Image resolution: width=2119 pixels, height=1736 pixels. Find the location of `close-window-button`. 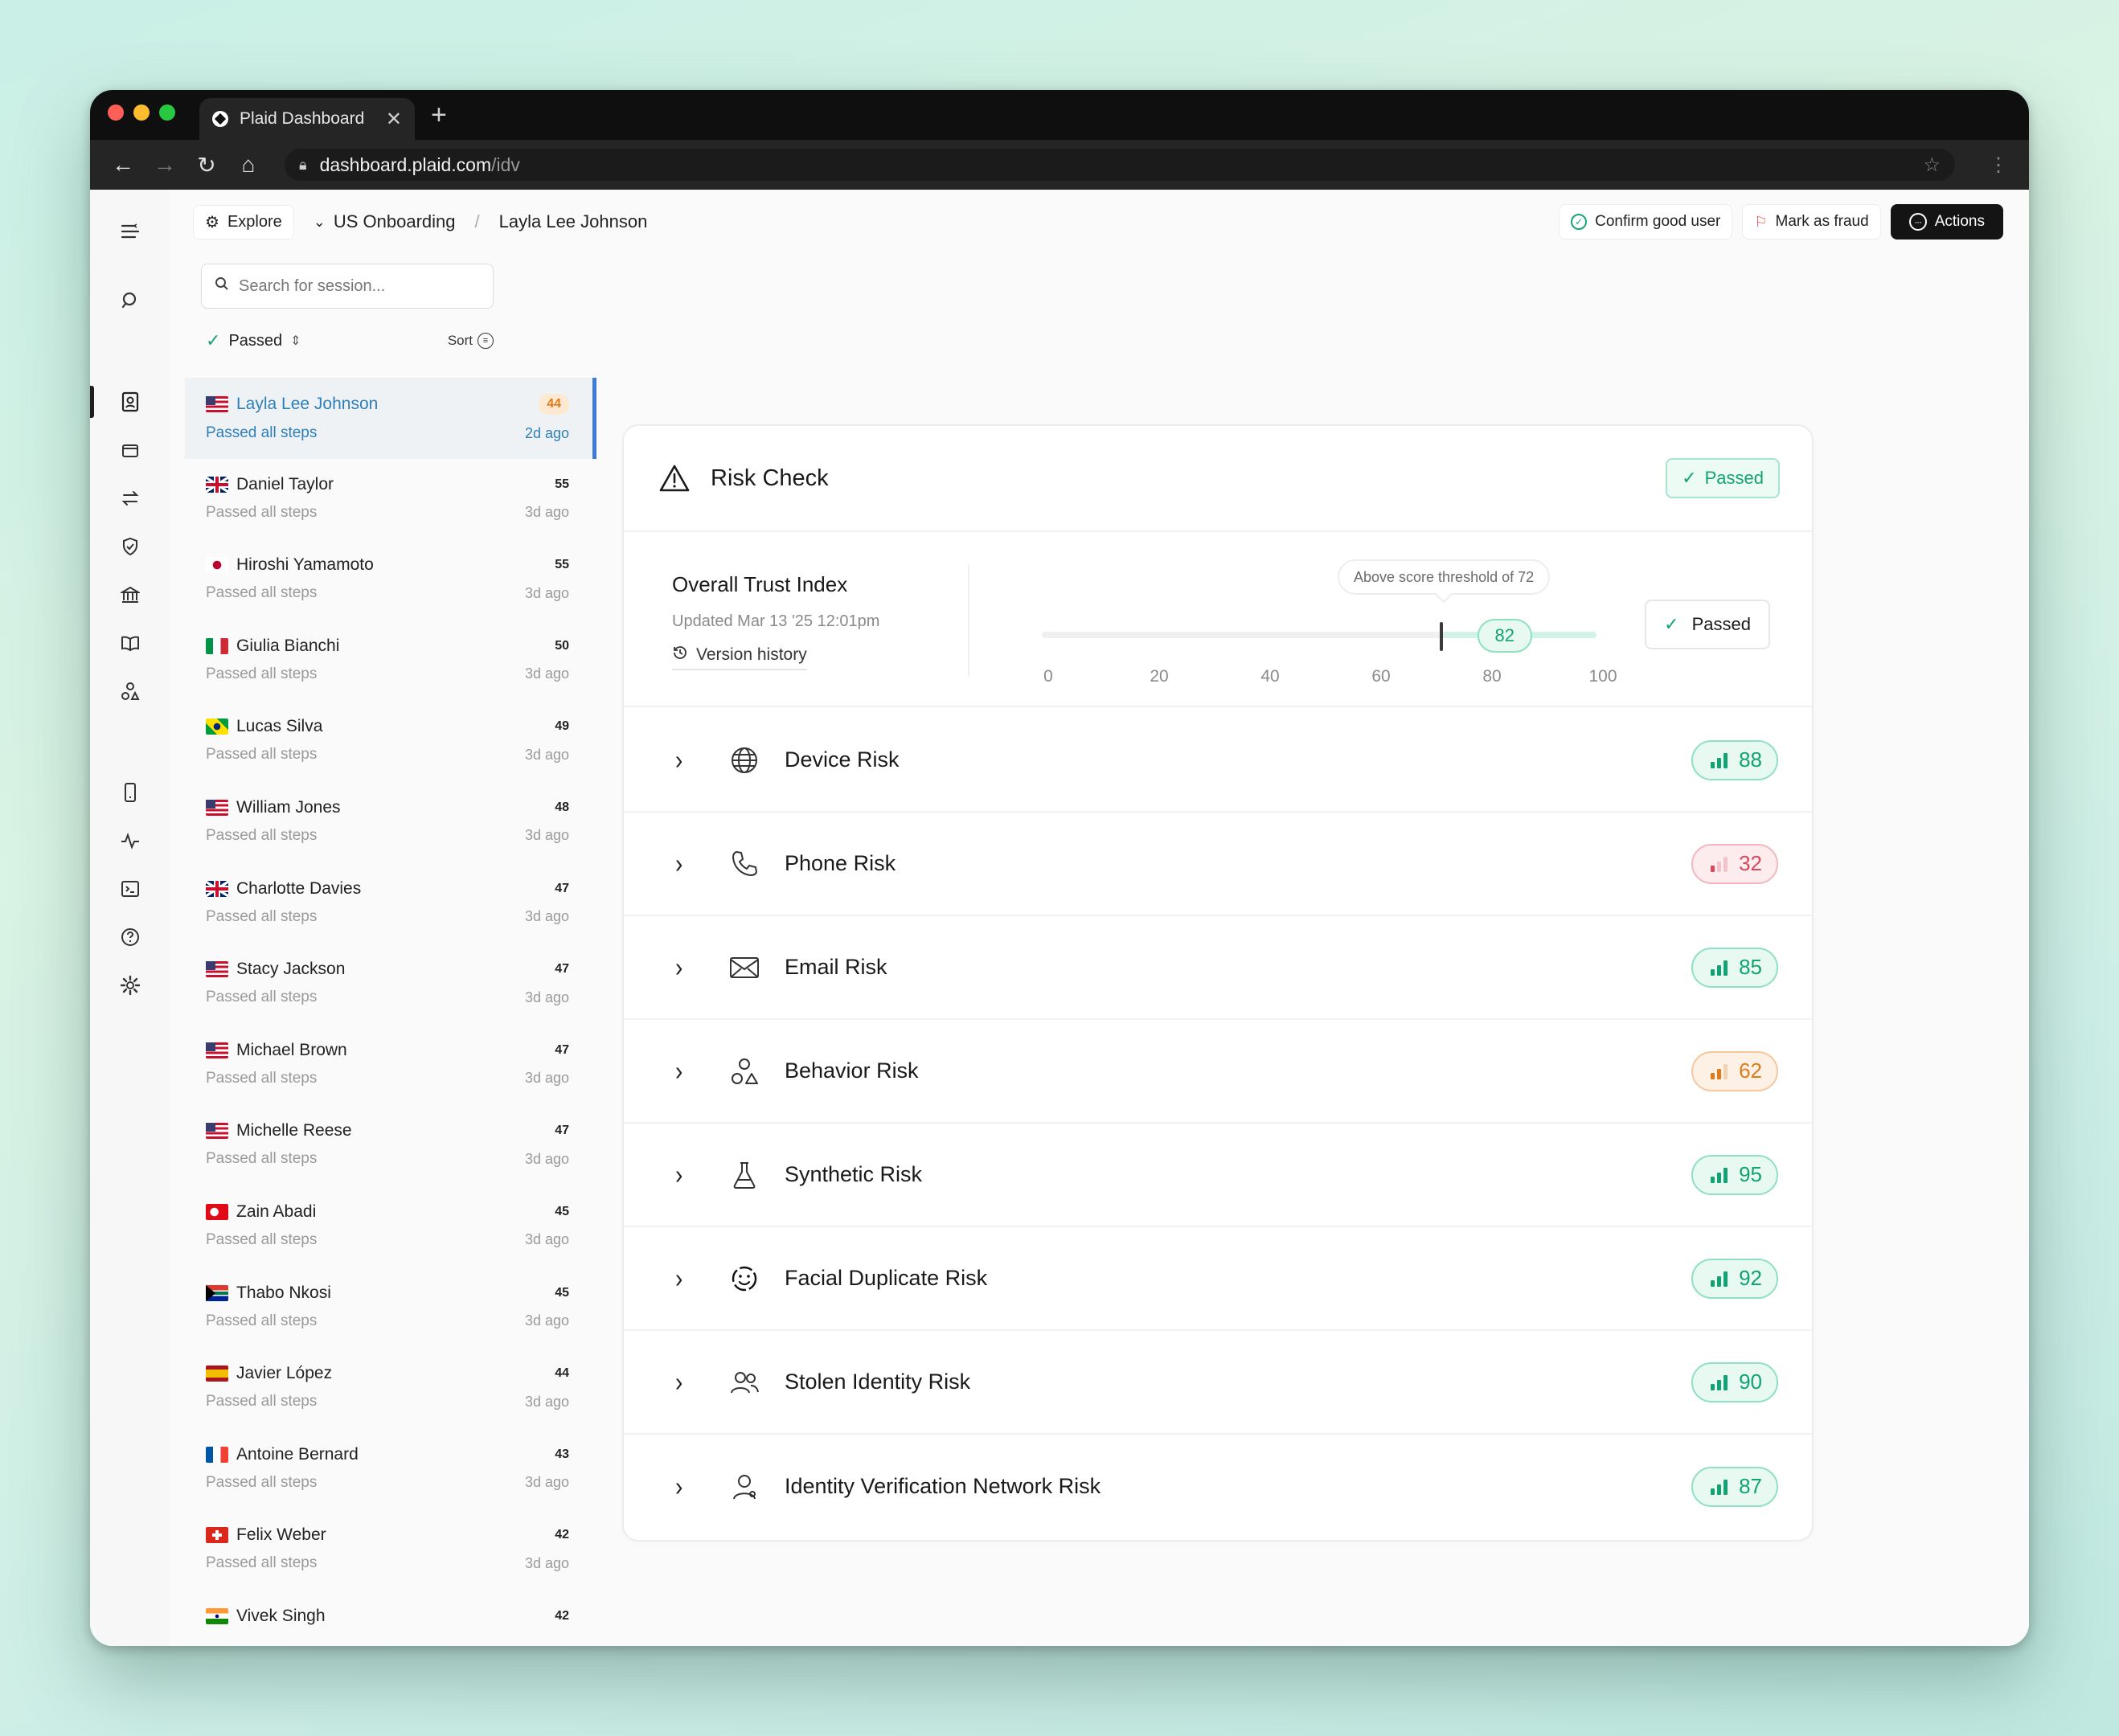

close-window-button is located at coordinates (116, 112).